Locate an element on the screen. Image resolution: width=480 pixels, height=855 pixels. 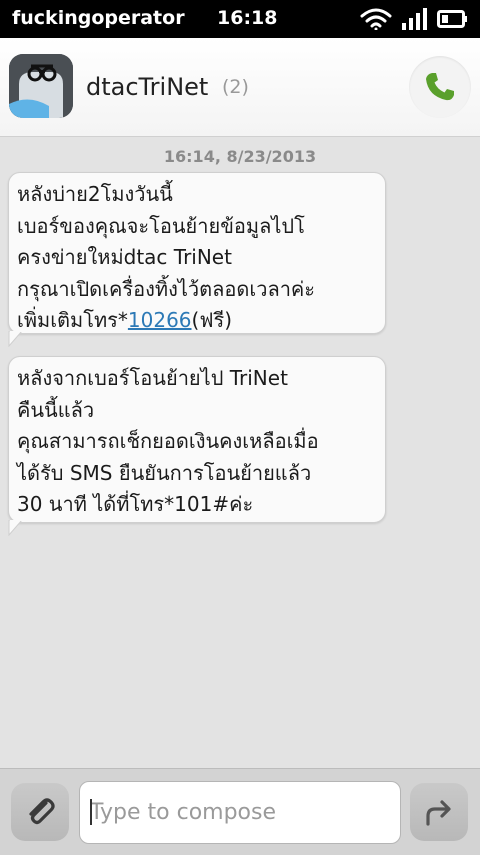
message-line: หลังบ่าย2โมงวันนี้ is located at coordinates (95, 194).